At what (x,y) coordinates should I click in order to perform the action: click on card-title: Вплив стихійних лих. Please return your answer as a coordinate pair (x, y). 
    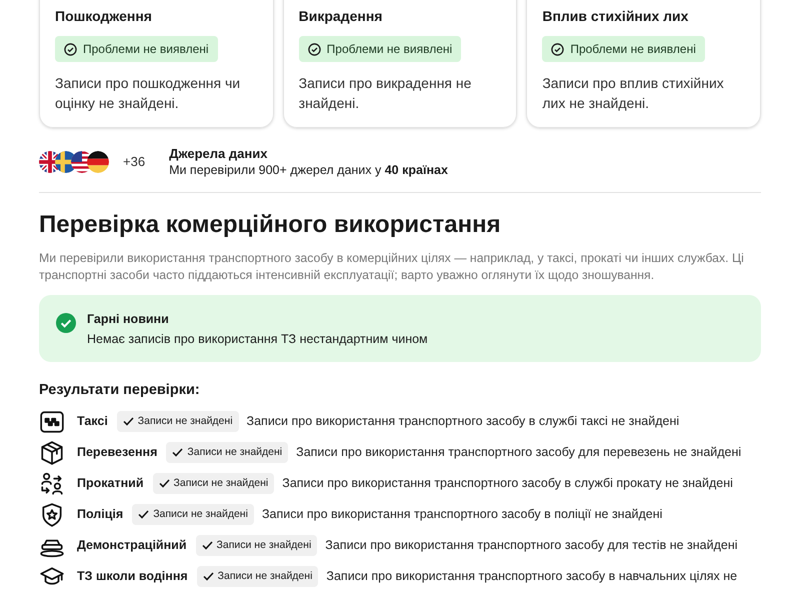
    Looking at the image, I should click on (616, 16).